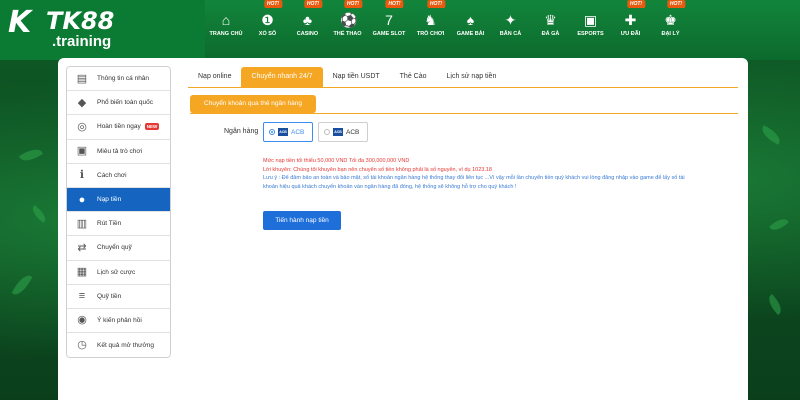 The width and height of the screenshot is (800, 400). I want to click on nav-item-label: GAME SLOT, so click(389, 34).